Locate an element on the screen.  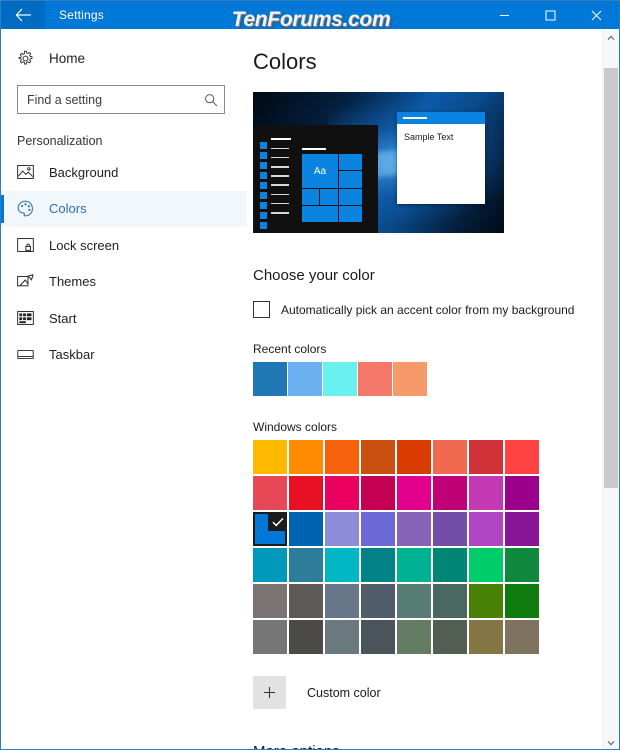
search-wrapper is located at coordinates (124, 94).